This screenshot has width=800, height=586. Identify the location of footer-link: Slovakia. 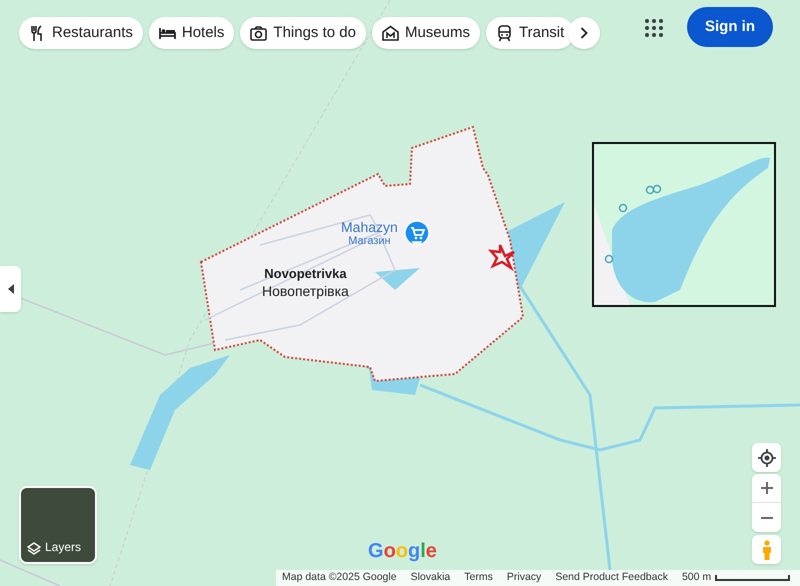
(430, 578).